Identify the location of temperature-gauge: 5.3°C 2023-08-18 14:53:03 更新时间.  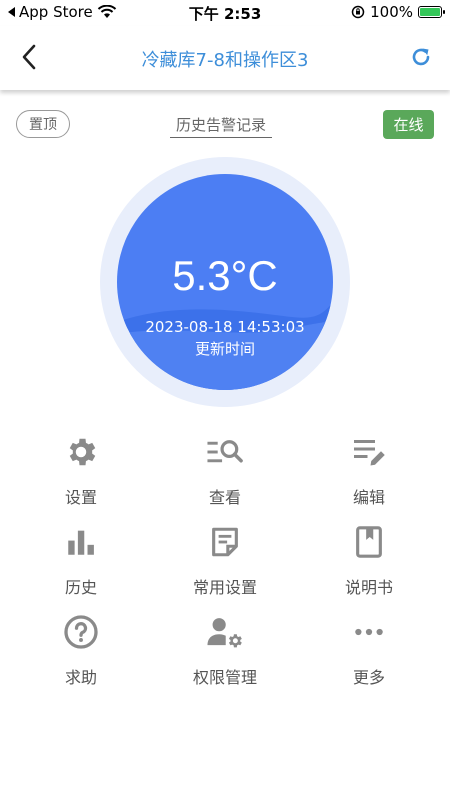
(225, 282).